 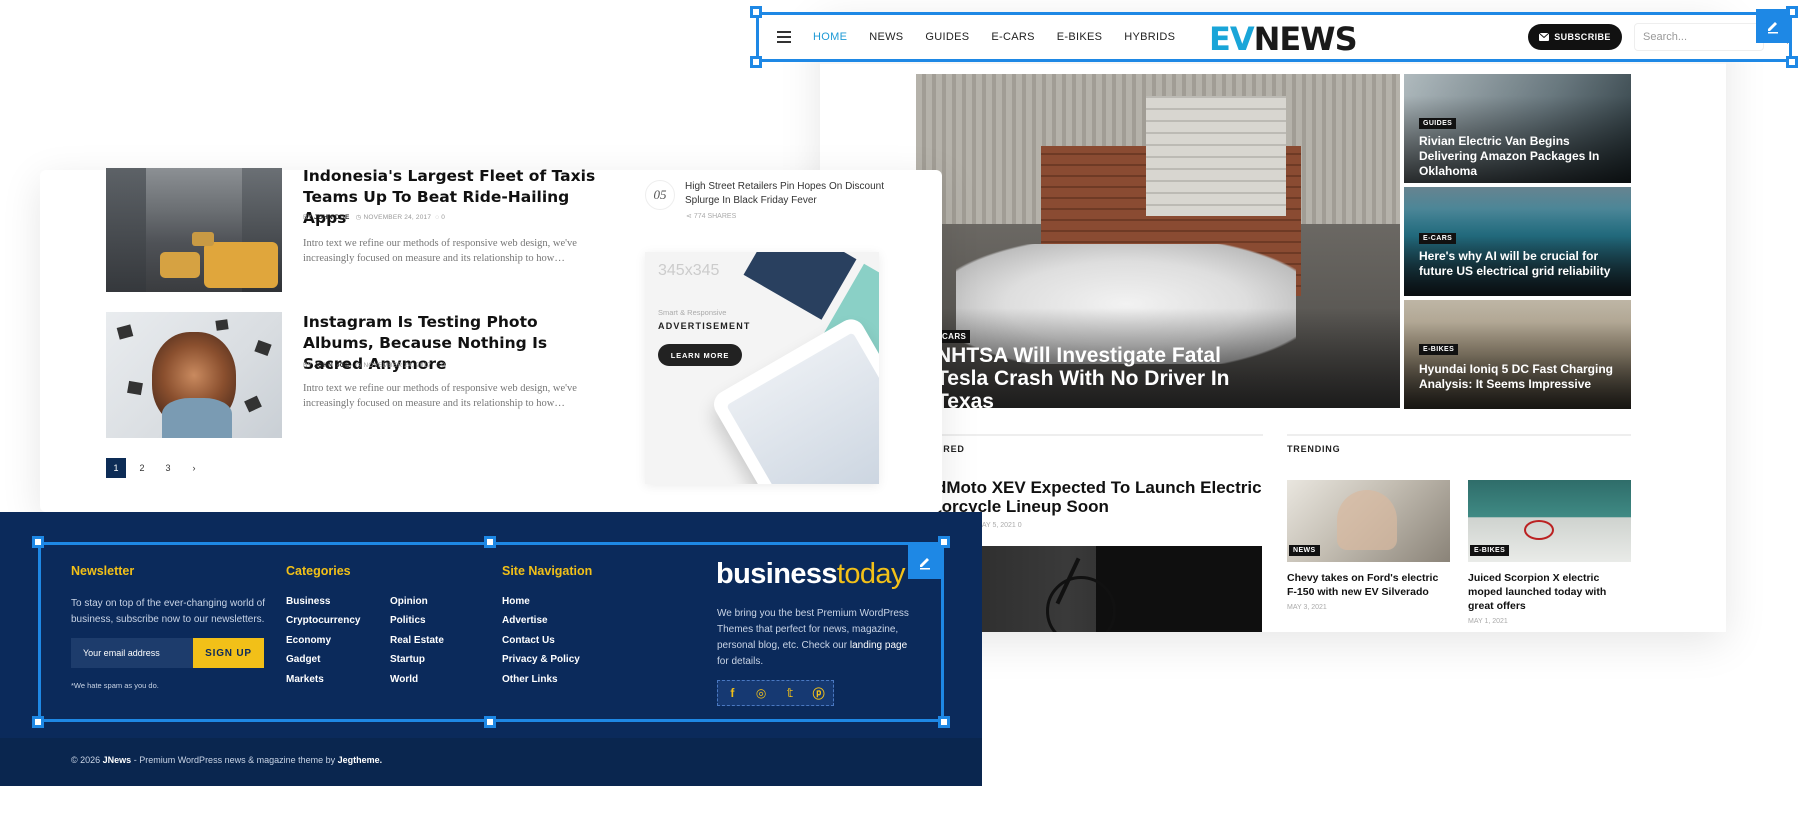 I want to click on subscribe-label: SUBSCRIBE, so click(x=1582, y=37).